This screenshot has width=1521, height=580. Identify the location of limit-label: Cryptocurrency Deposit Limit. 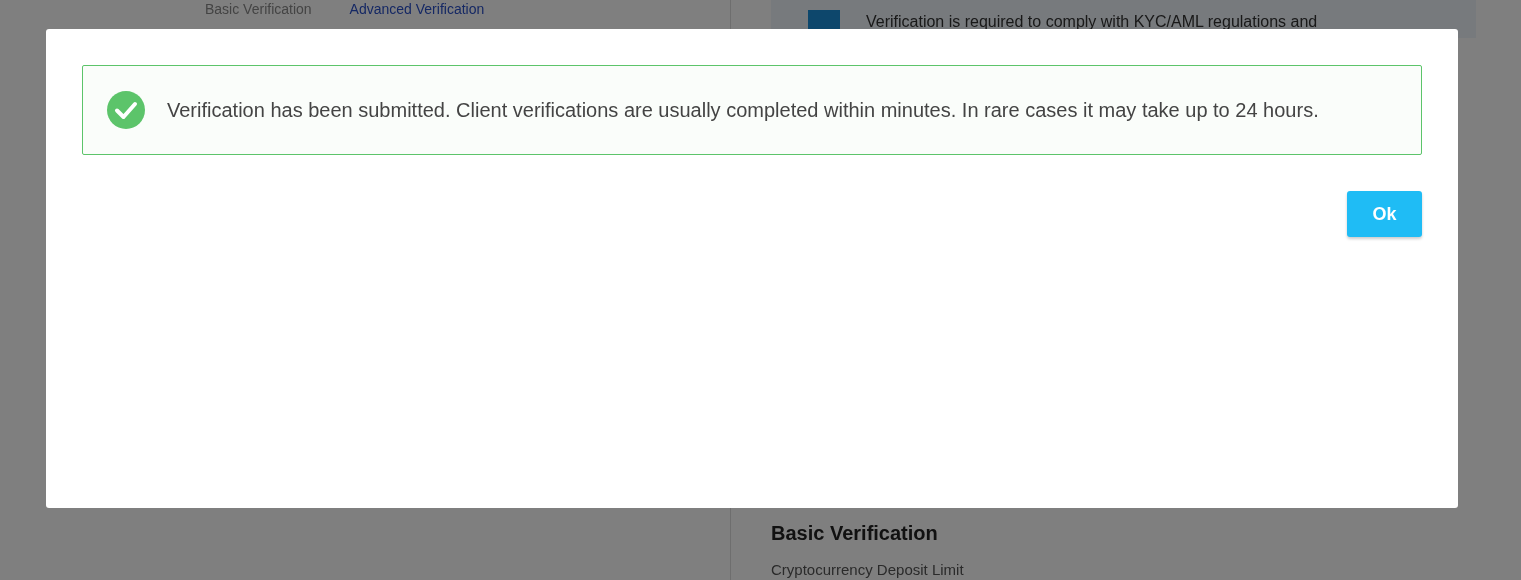
(868, 569).